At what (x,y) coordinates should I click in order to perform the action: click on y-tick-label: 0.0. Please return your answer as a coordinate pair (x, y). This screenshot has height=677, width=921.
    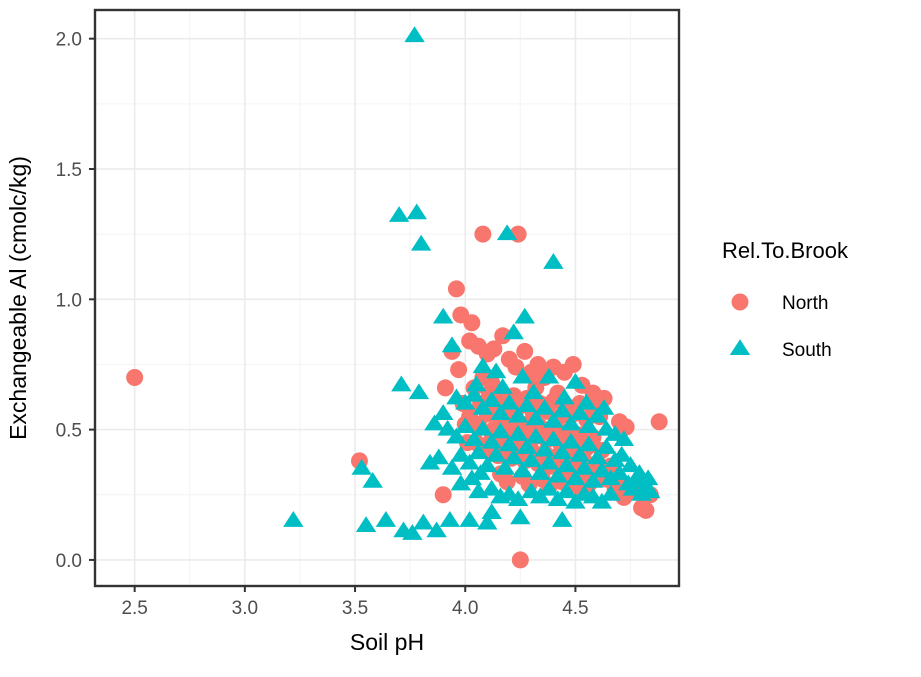
    Looking at the image, I should click on (69, 561).